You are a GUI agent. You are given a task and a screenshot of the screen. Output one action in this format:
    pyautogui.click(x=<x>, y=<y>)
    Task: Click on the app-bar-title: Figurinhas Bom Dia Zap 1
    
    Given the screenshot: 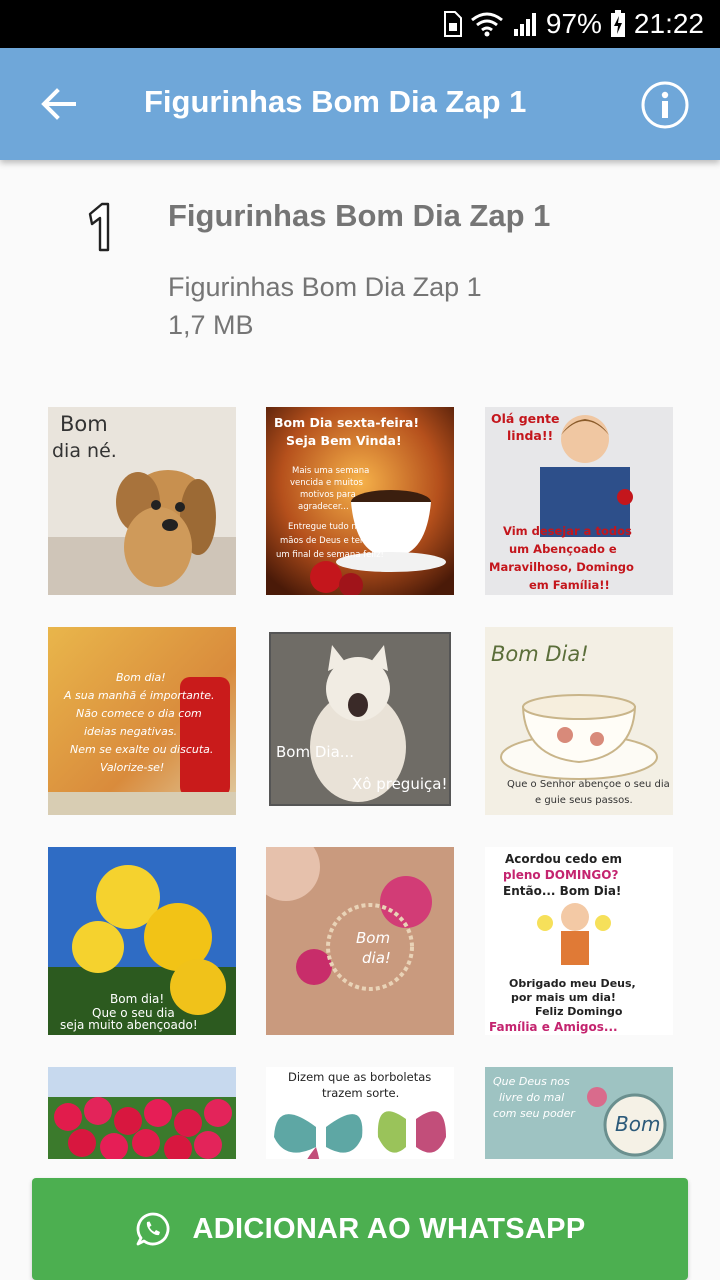 What is the action you would take?
    pyautogui.click(x=335, y=101)
    